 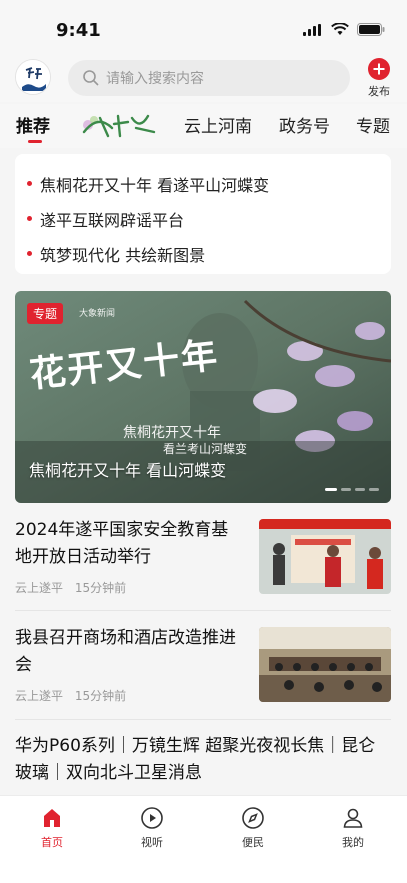 What do you see at coordinates (155, 79) in the screenshot?
I see `search-placeholder: 请输入搜索内容` at bounding box center [155, 79].